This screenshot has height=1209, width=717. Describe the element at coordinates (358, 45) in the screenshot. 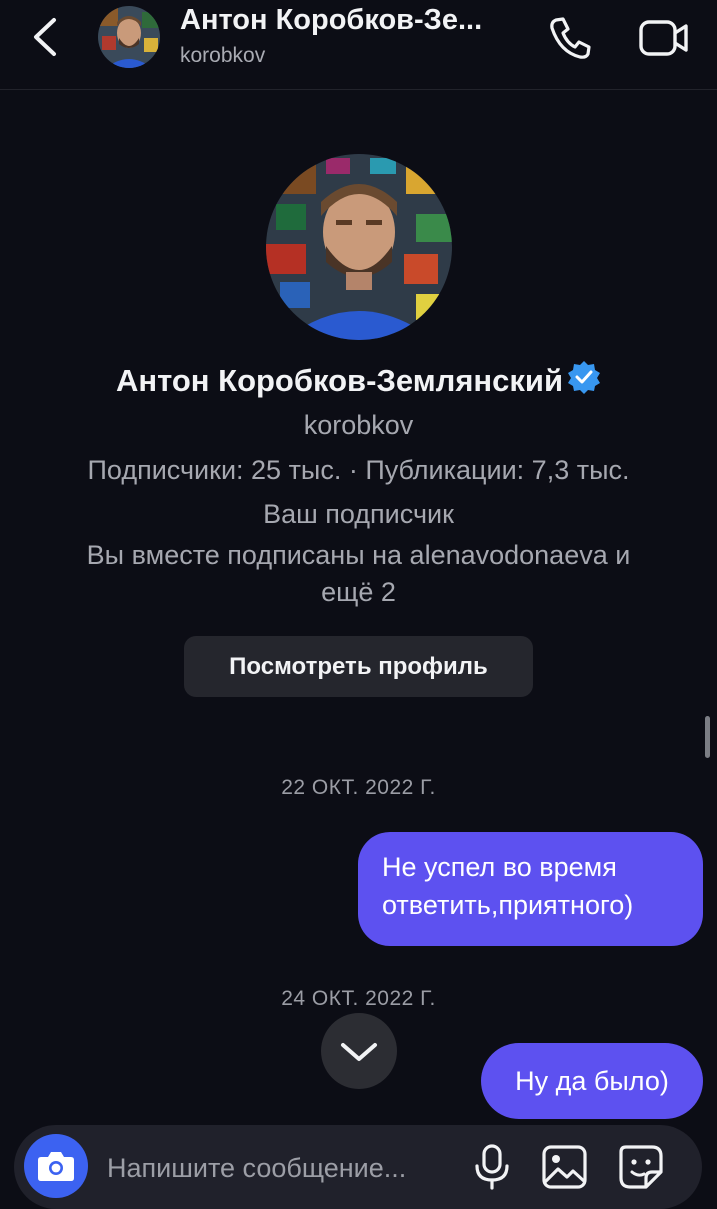

I see `chat-header: Антон Коробков-Зе... korobkov` at that location.